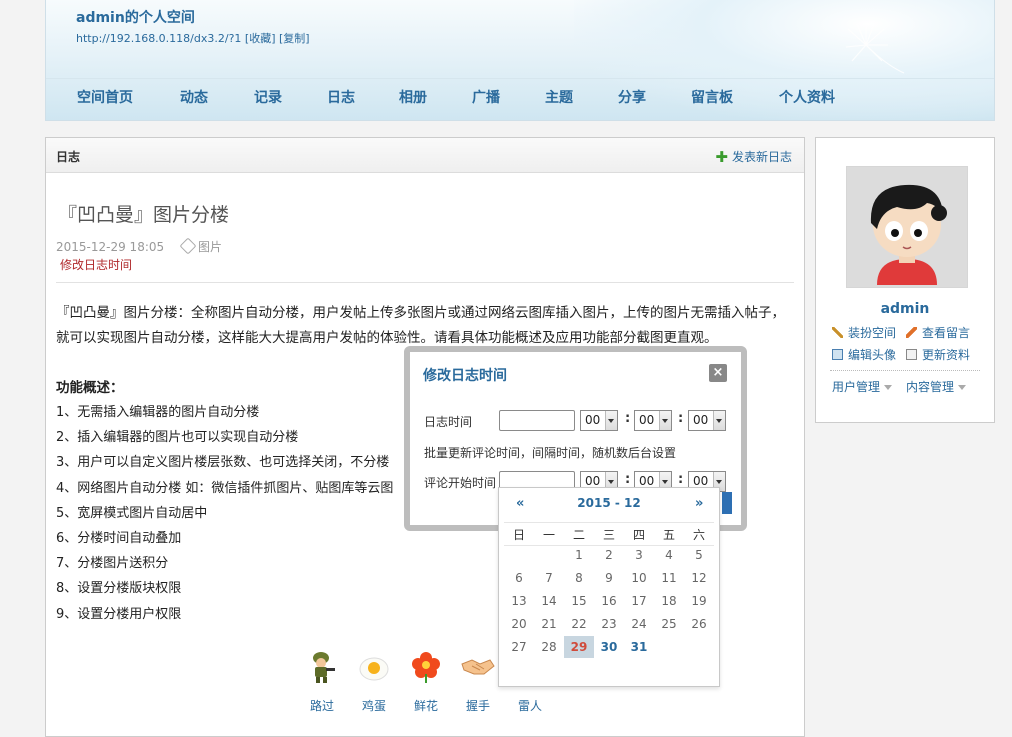 This screenshot has height=737, width=1012. Describe the element at coordinates (608, 535) in the screenshot. I see `weekday-label: 三` at that location.